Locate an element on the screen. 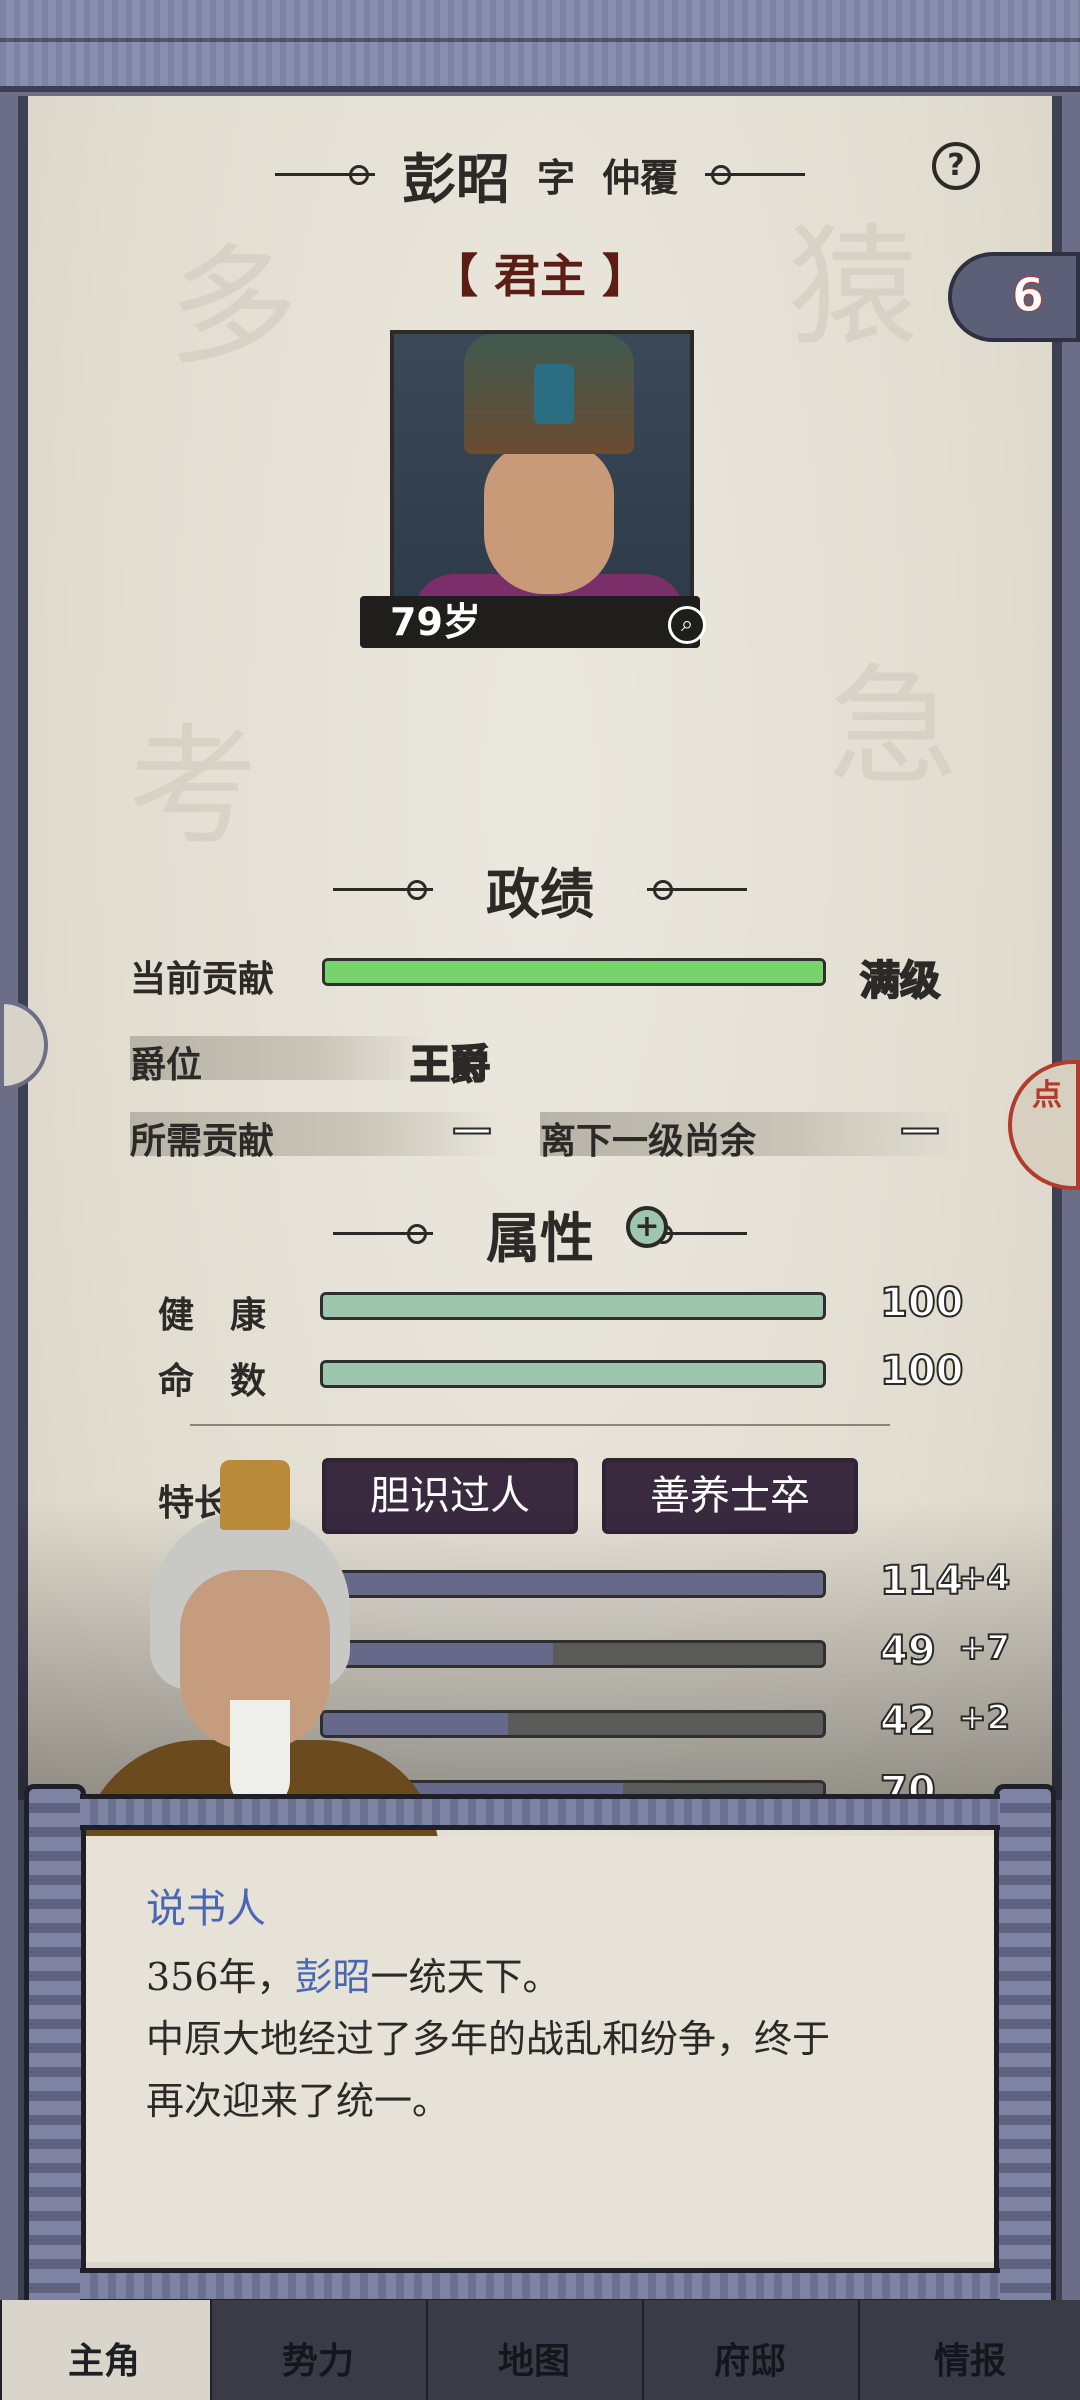 The image size is (1080, 2400). health-bar is located at coordinates (573, 1306).